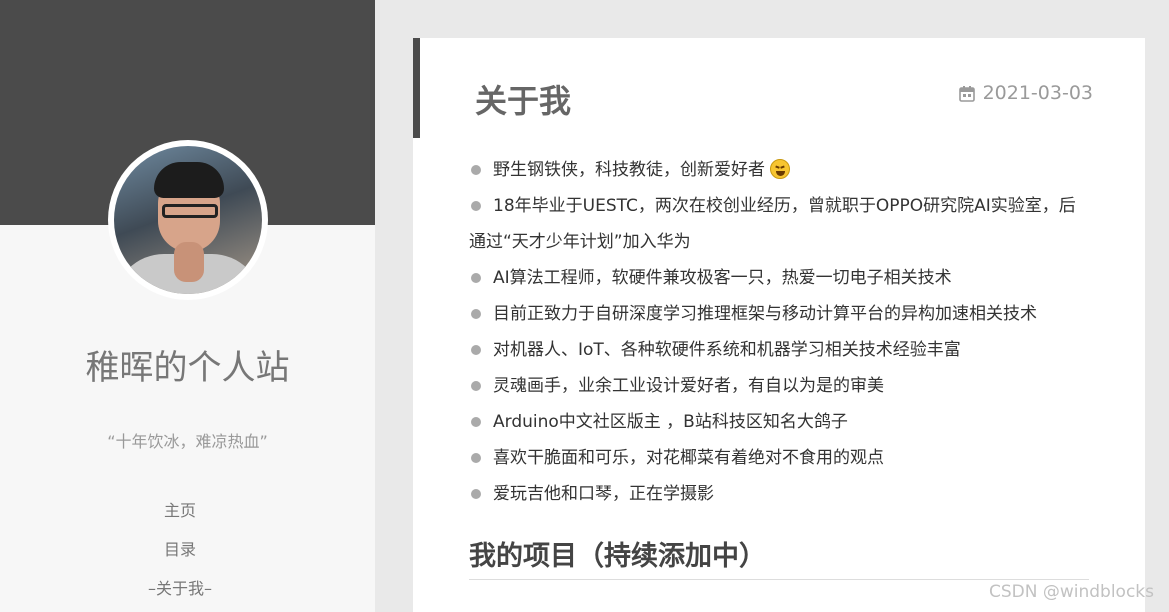 The height and width of the screenshot is (612, 1169). What do you see at coordinates (781, 350) in the screenshot?
I see `list-item: 对机器人、IoT、各种软硬件系统和机器学习相关技术经验丰富` at bounding box center [781, 350].